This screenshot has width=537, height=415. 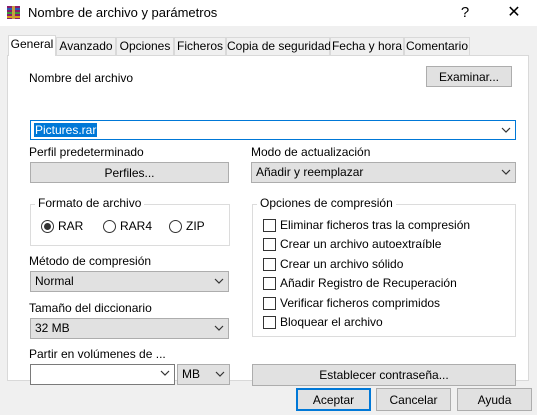 What do you see at coordinates (47, 226) in the screenshot?
I see `radio-rar` at bounding box center [47, 226].